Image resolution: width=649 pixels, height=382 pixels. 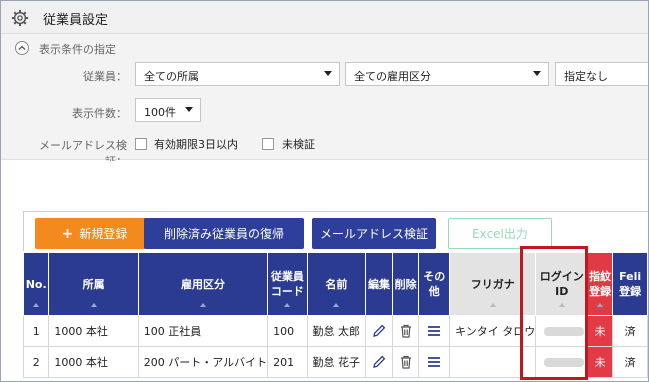 I want to click on page-title: 従業員設定, so click(x=76, y=20).